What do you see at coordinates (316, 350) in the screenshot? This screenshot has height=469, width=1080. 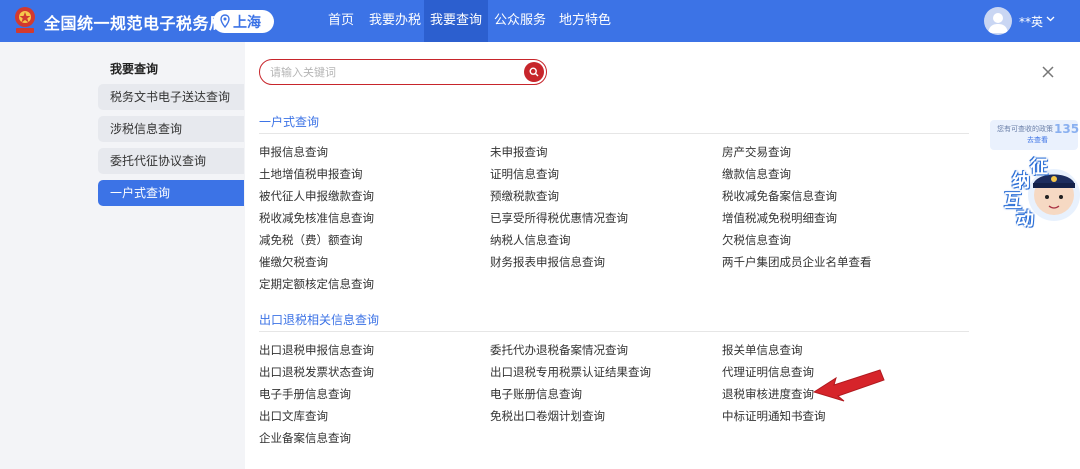 I see `link-export-refund-declaration: 出口退税申报信息查询` at bounding box center [316, 350].